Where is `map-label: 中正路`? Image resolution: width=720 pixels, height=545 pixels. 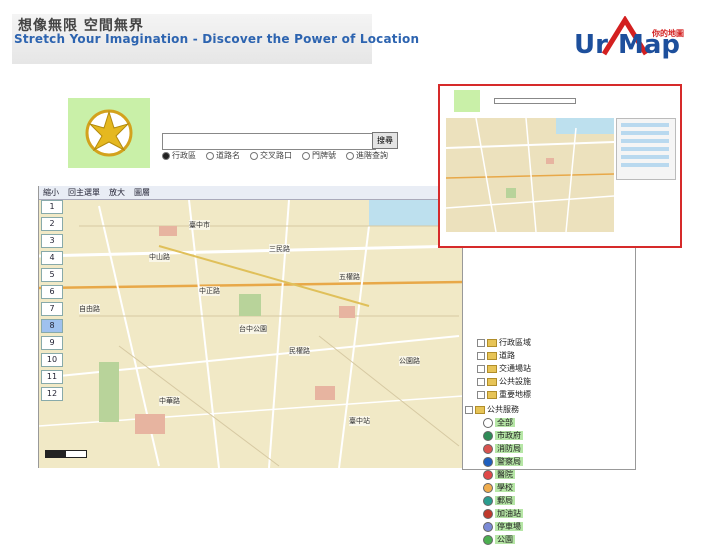
map-label: 中正路 is located at coordinates (209, 291).